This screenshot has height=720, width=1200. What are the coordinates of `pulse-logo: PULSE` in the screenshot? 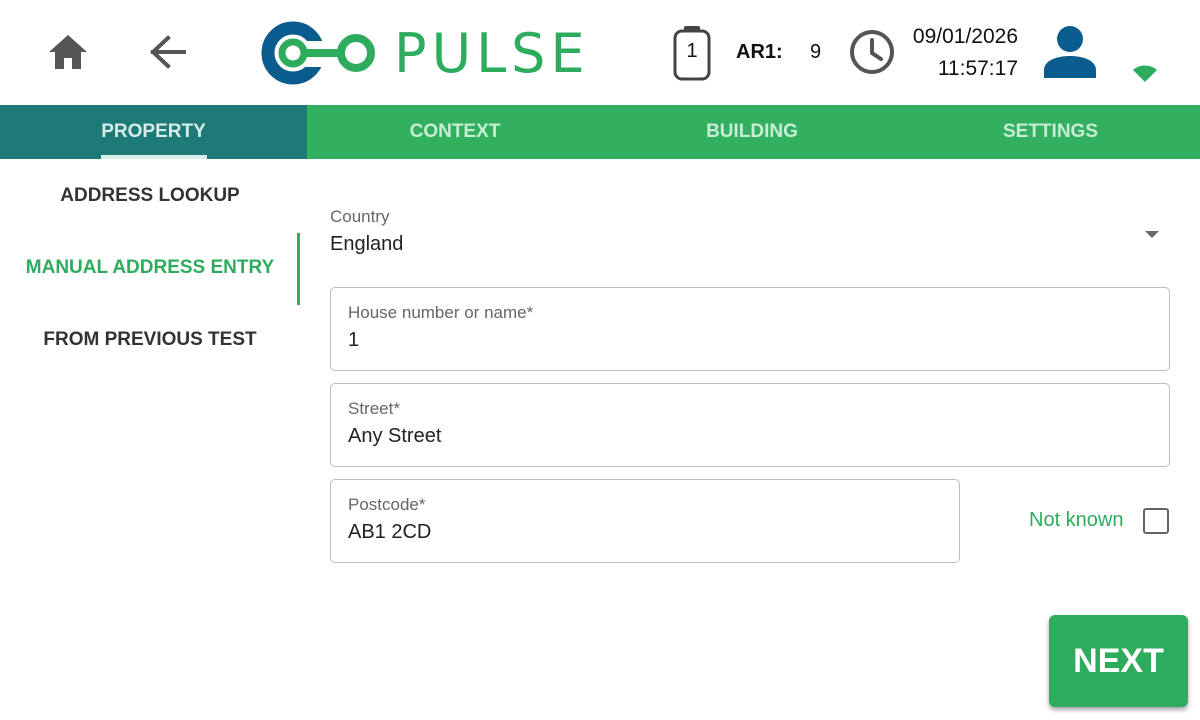 It's located at (425, 53).